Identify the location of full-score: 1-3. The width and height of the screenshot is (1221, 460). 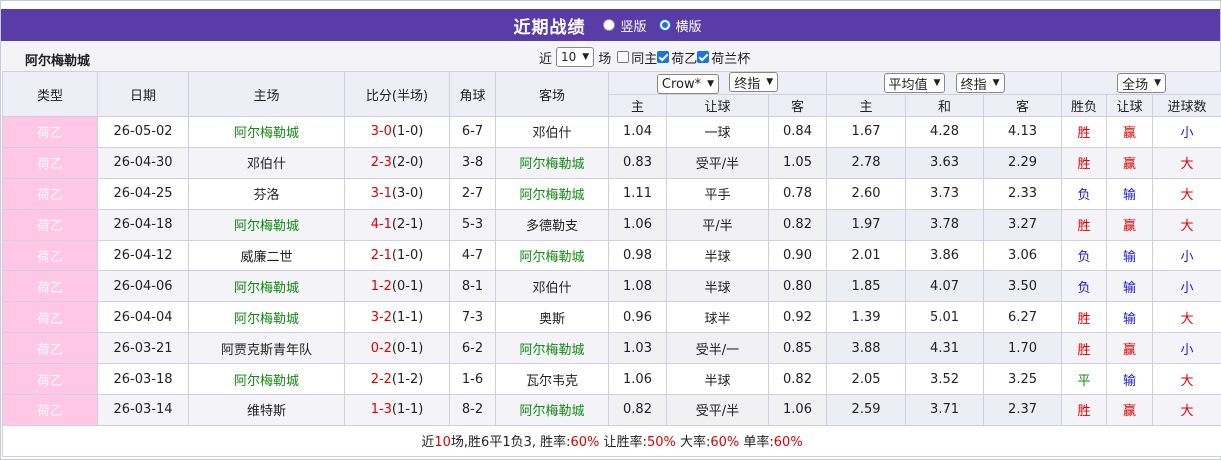
(381, 410).